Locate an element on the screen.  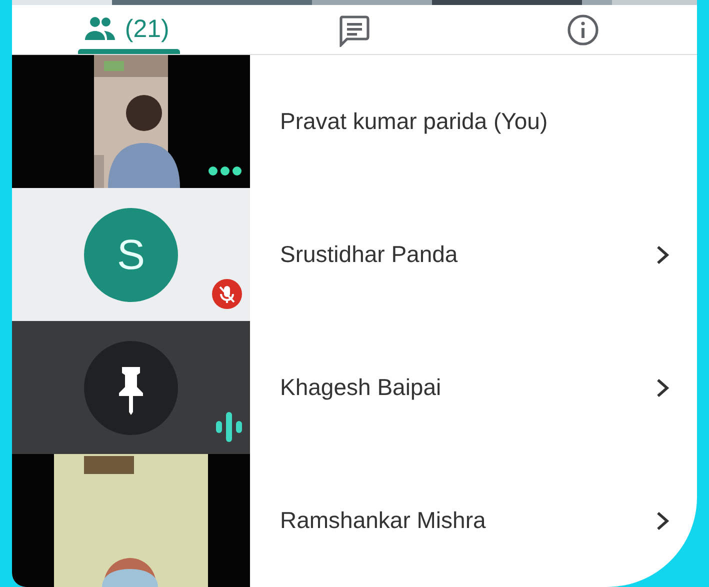
info-icon is located at coordinates (583, 29).